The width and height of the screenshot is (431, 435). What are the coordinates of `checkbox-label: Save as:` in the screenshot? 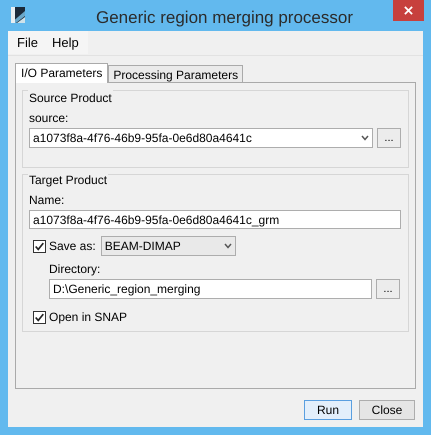 It's located at (72, 246).